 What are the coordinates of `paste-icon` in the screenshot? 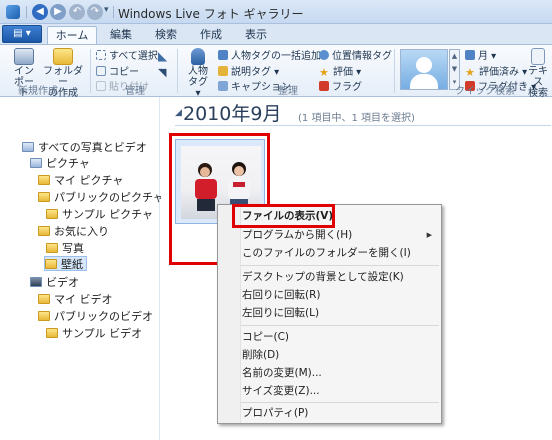 It's located at (101, 86).